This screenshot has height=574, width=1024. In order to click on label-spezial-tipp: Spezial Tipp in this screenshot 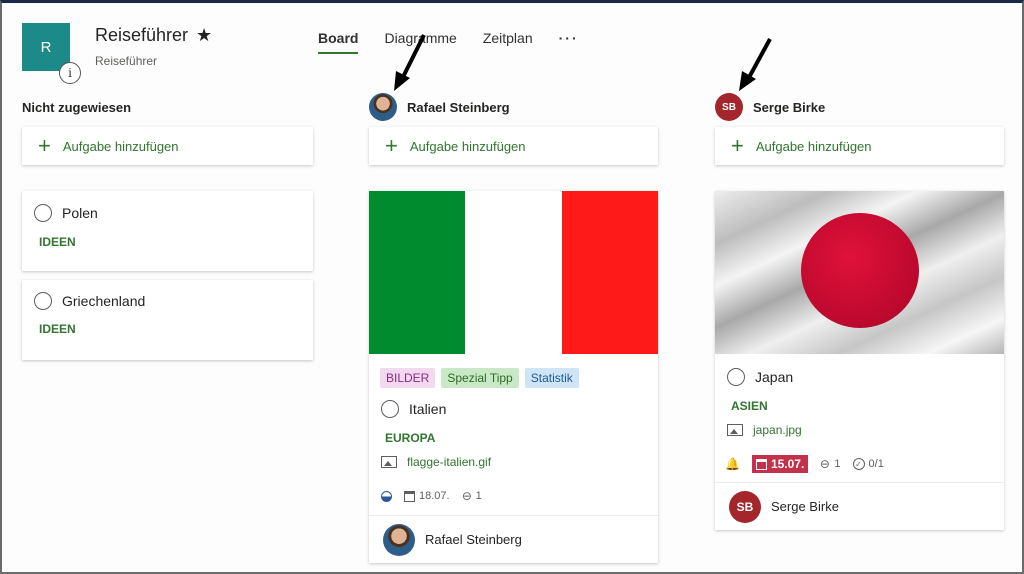, I will do `click(480, 378)`.